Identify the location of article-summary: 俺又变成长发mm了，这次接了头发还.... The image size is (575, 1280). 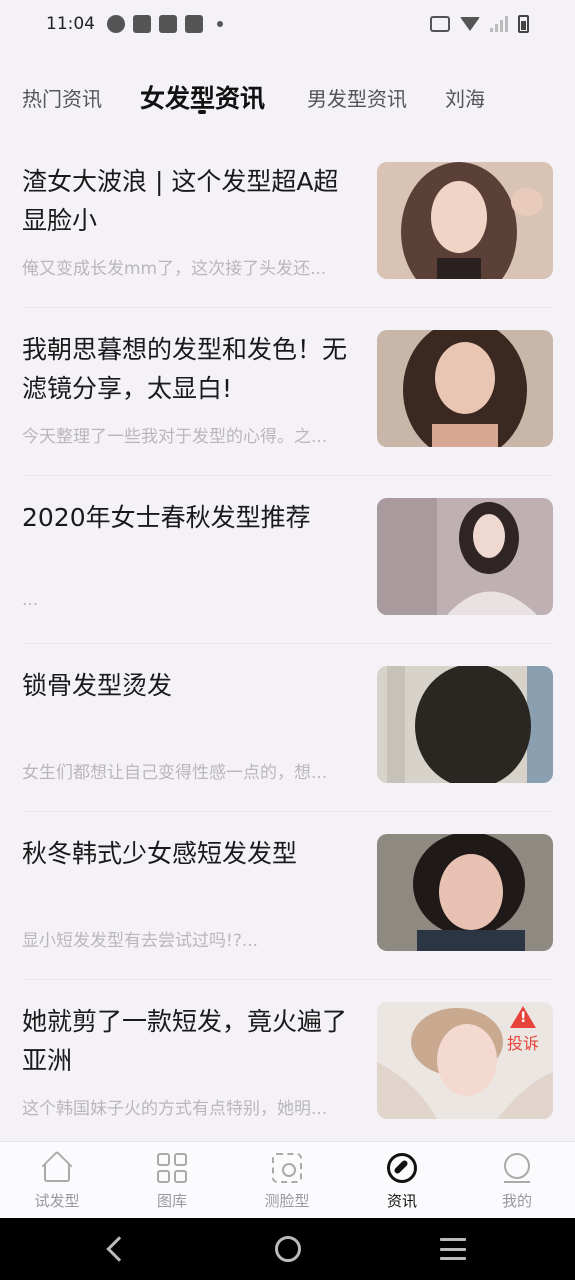
(174, 269).